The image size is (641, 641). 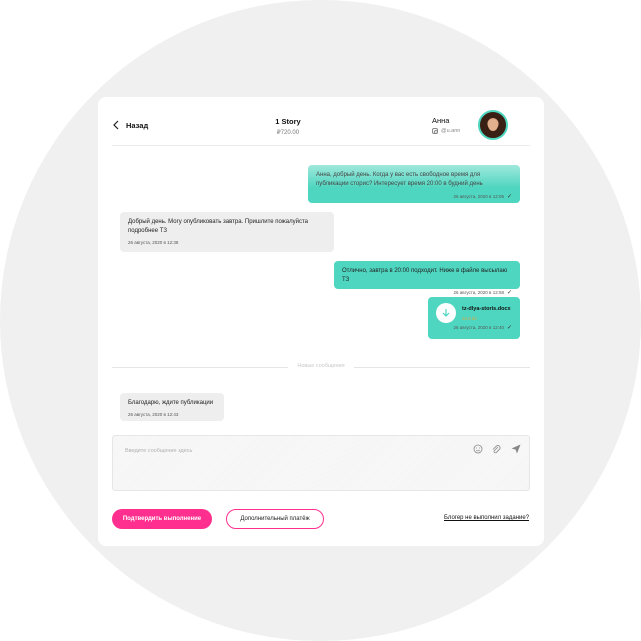 I want to click on file-info: tz-dlya-storis.docx 34.5 kb, so click(x=486, y=312).